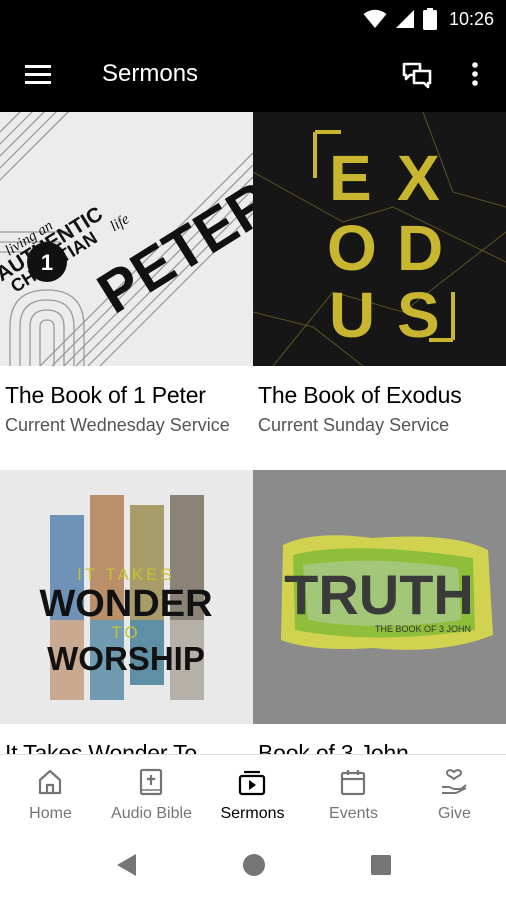  I want to click on art-line-1: IT TAKES, so click(126, 574).